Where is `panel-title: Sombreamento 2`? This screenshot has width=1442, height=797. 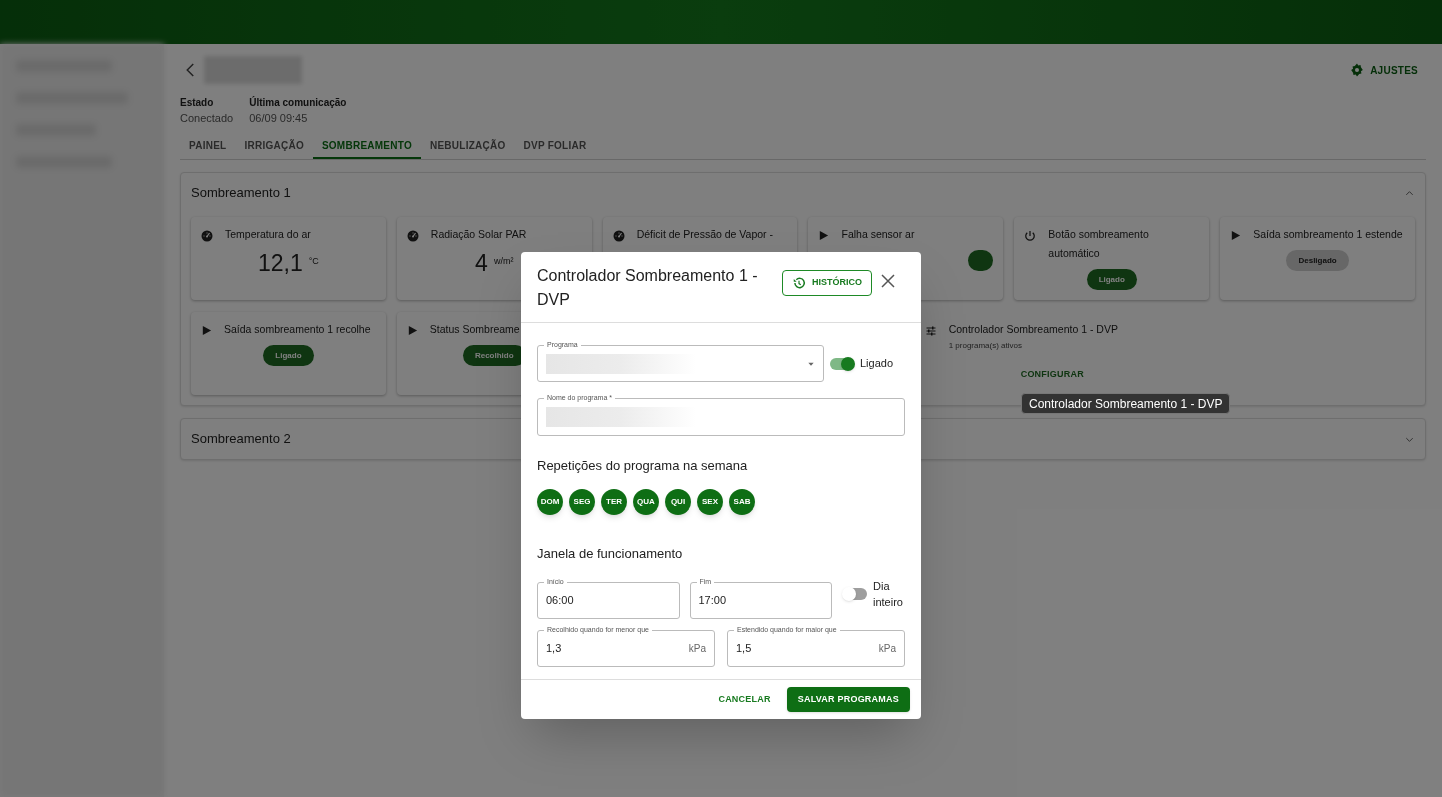
panel-title: Sombreamento 2 is located at coordinates (241, 439).